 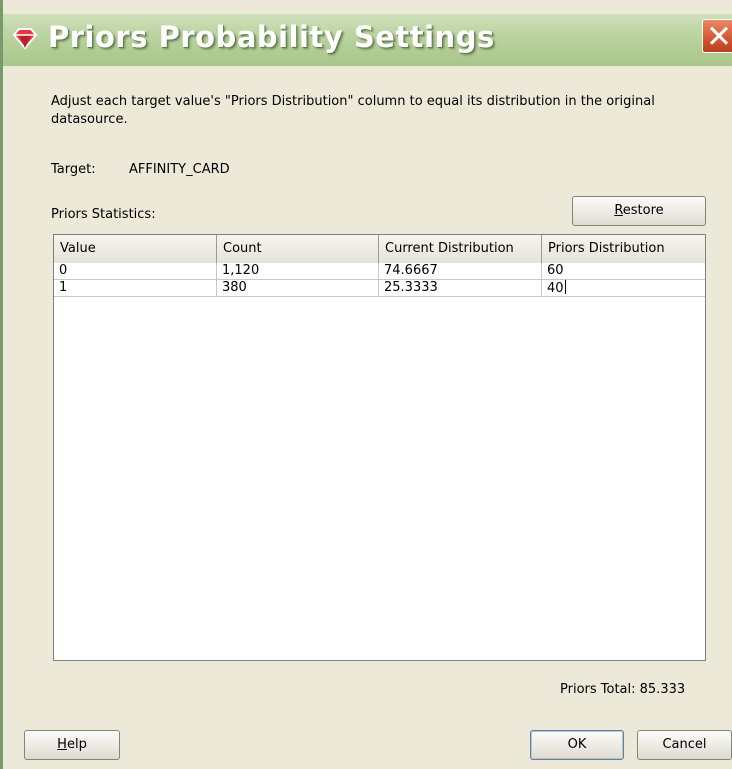 I want to click on cell-count: 1,120, so click(x=298, y=271).